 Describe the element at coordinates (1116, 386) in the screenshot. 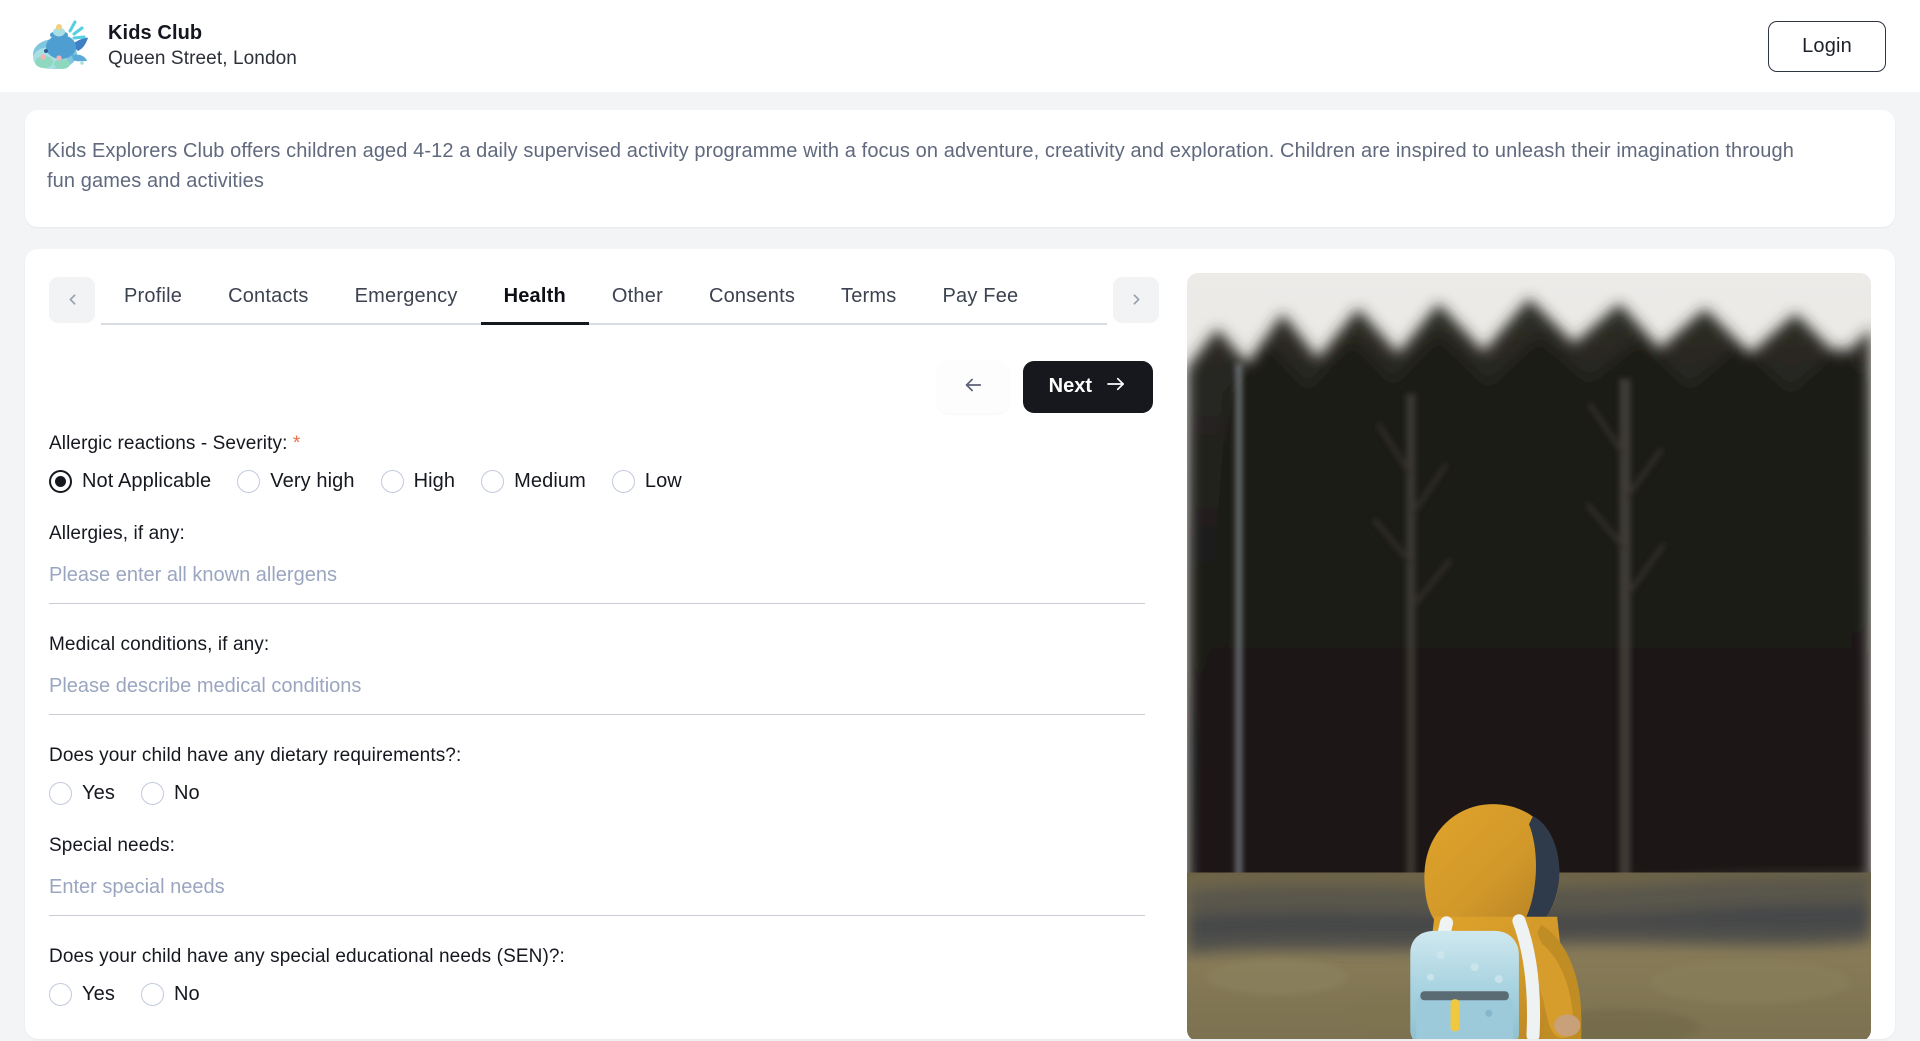

I see `arrow-right-icon` at that location.